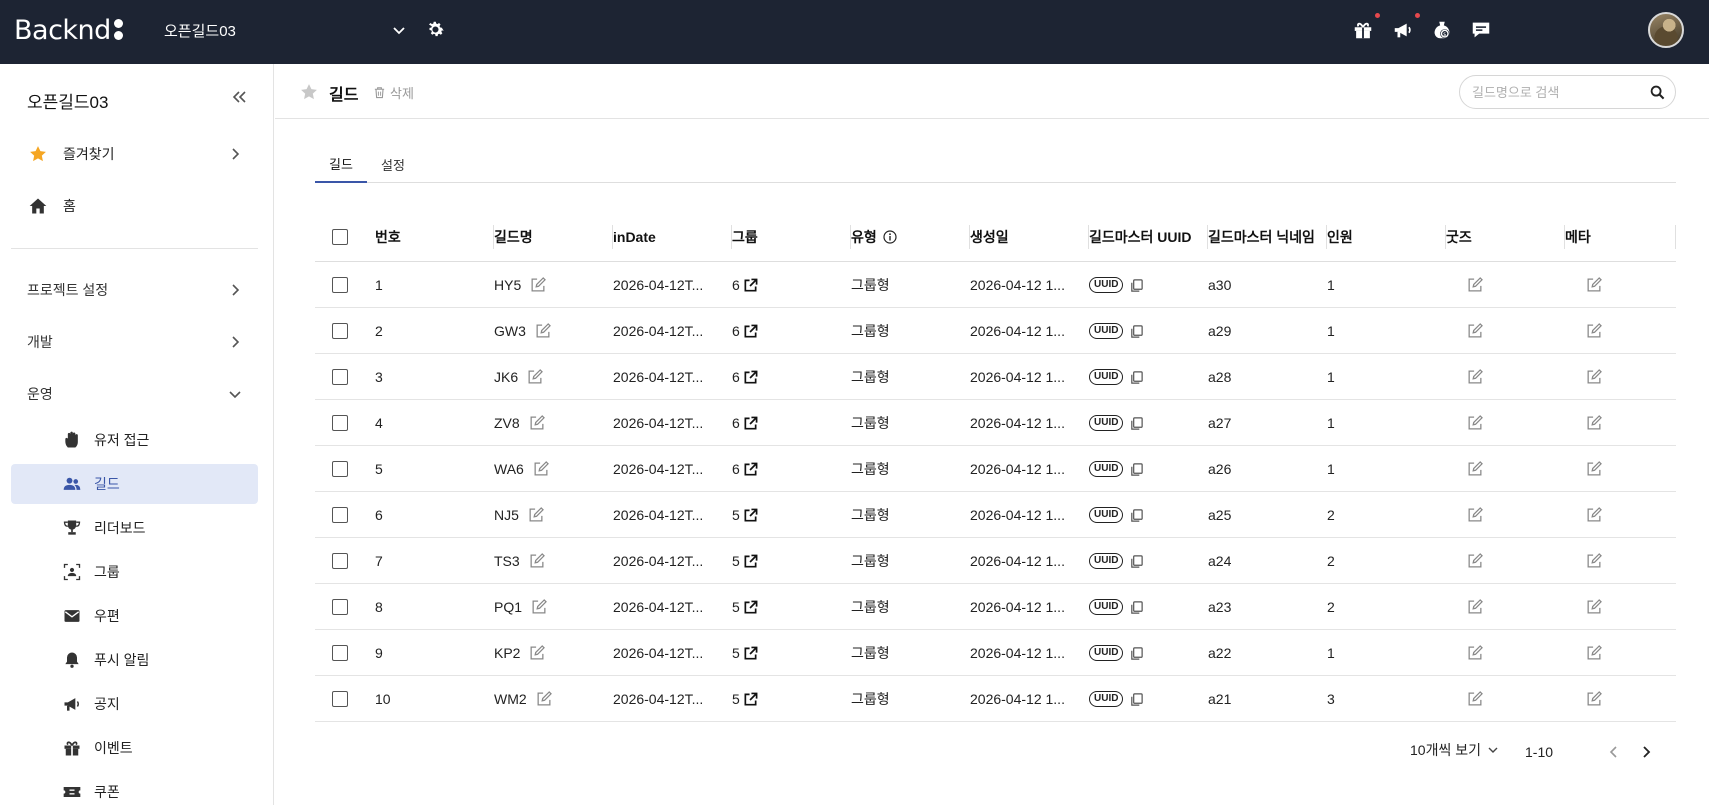 The image size is (1709, 805). Describe the element at coordinates (1481, 30) in the screenshot. I see `chat-icon` at that location.